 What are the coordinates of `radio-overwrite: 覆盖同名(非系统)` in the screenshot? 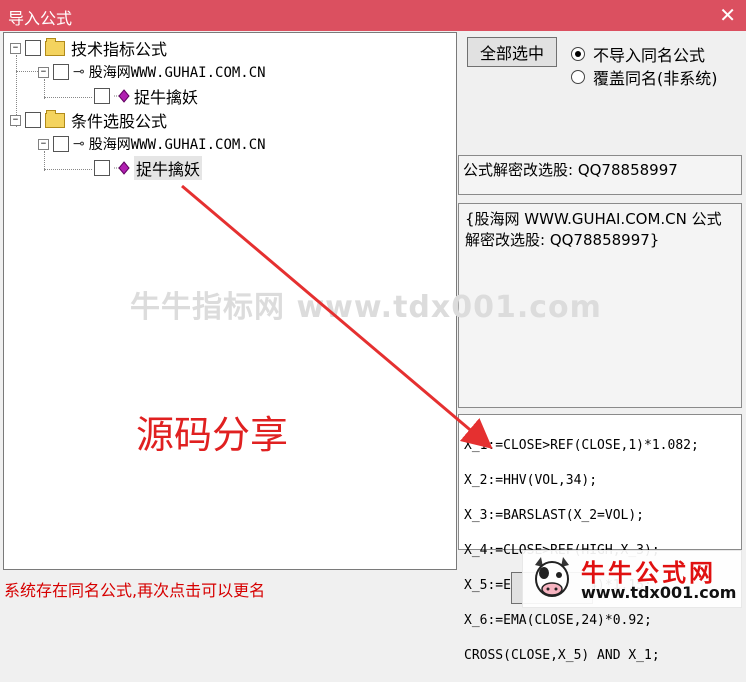 It's located at (644, 77).